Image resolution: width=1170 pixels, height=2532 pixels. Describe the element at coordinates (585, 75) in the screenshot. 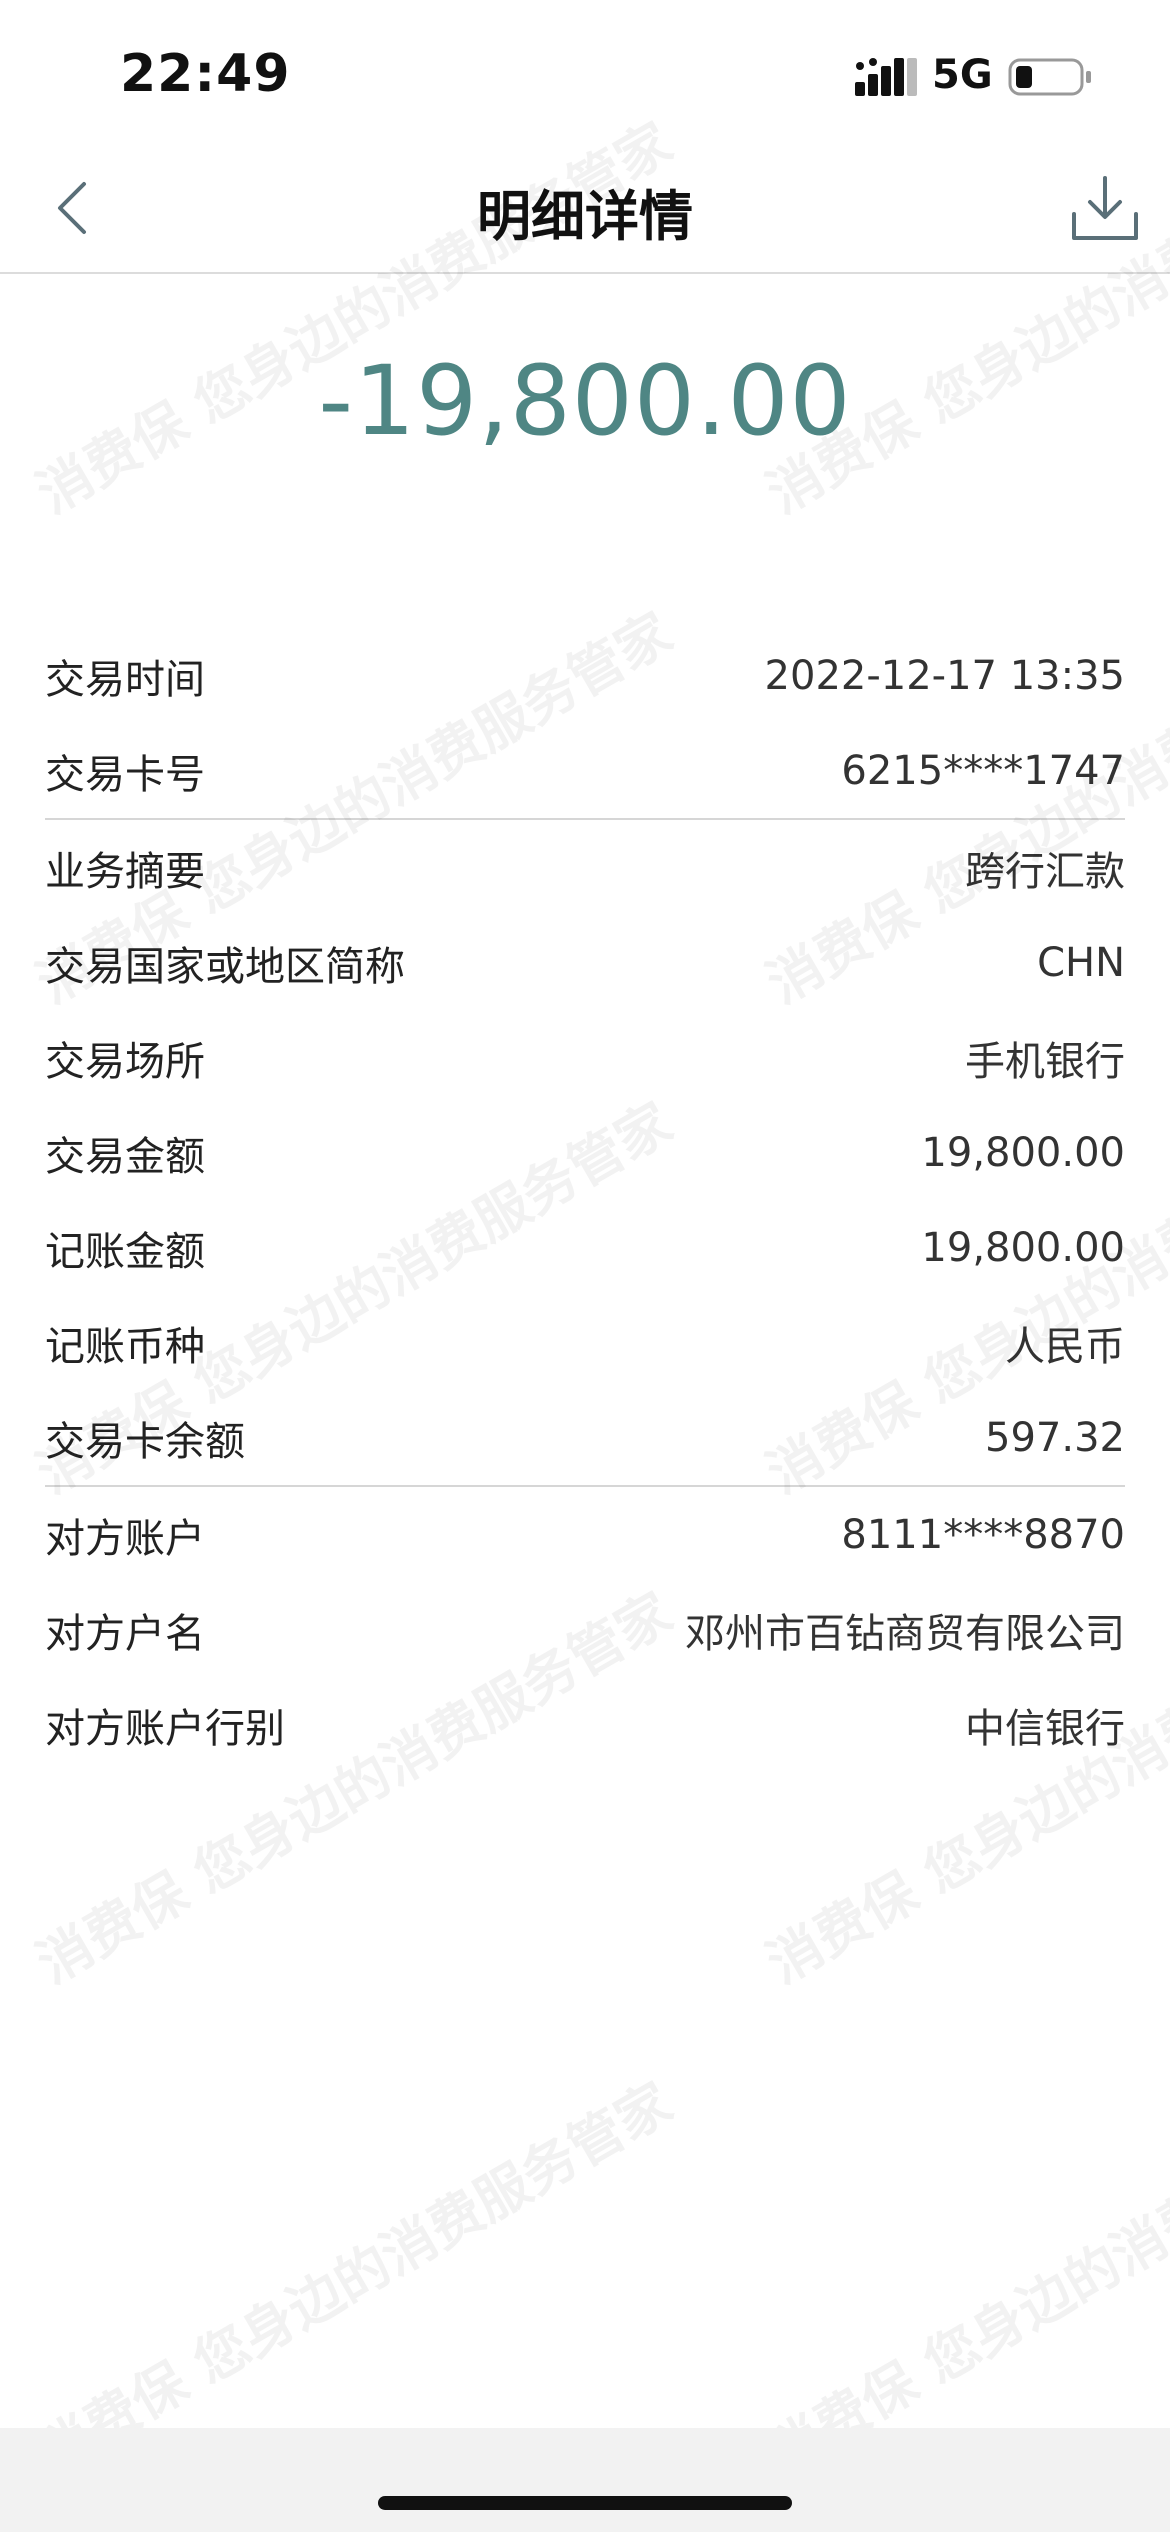

I see `status-bar: 22:49 5G` at that location.